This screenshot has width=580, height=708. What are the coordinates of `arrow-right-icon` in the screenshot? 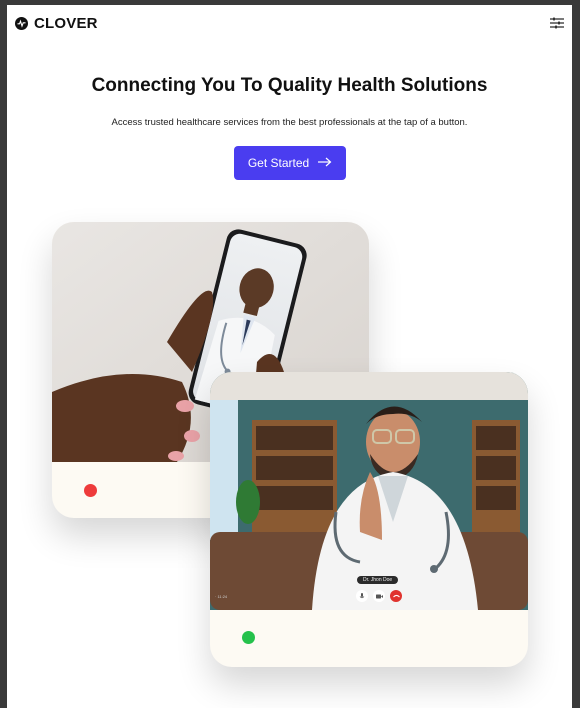 It's located at (325, 163).